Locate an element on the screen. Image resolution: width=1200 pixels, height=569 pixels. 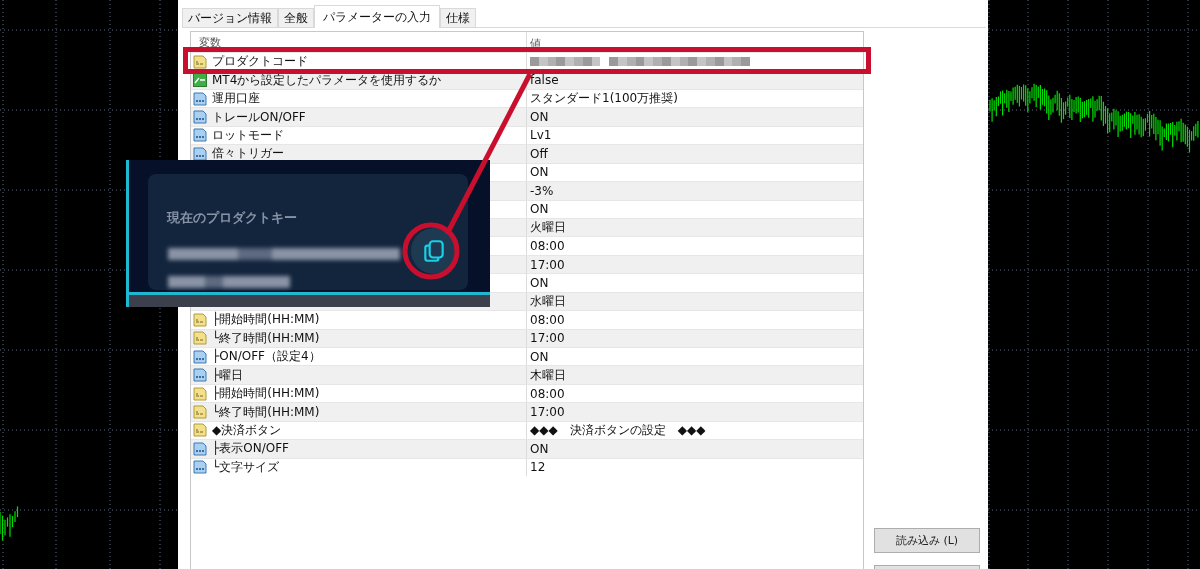
column-header: 値 is located at coordinates (535, 43).